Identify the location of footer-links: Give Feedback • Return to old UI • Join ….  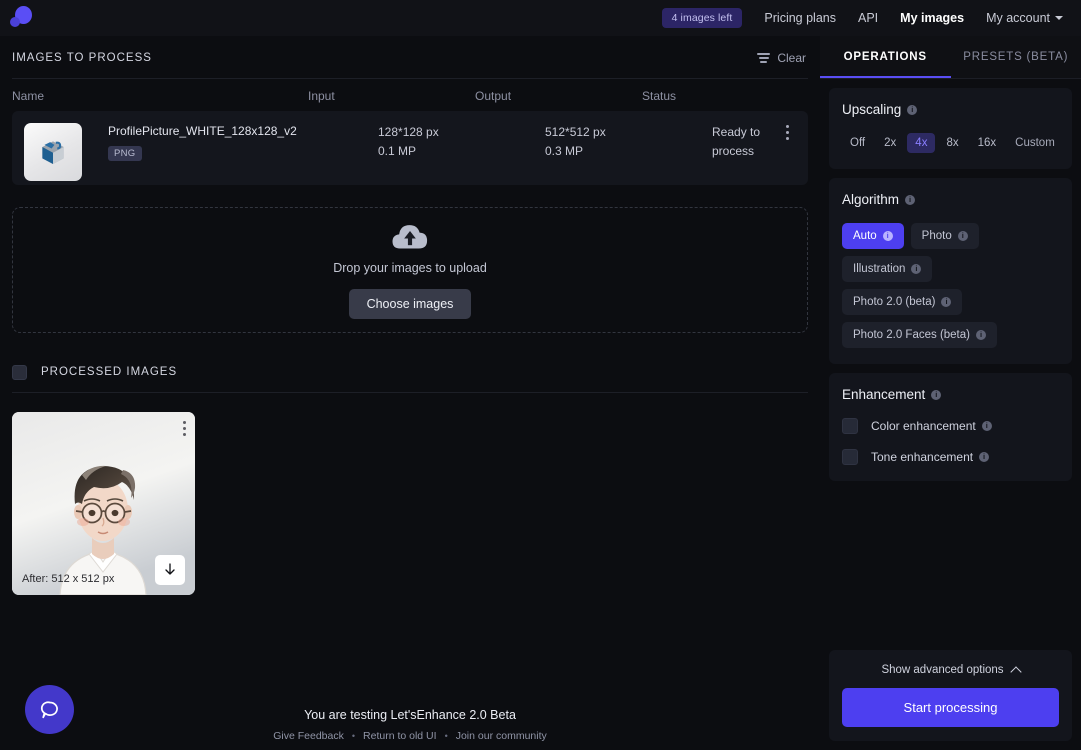
(410, 736).